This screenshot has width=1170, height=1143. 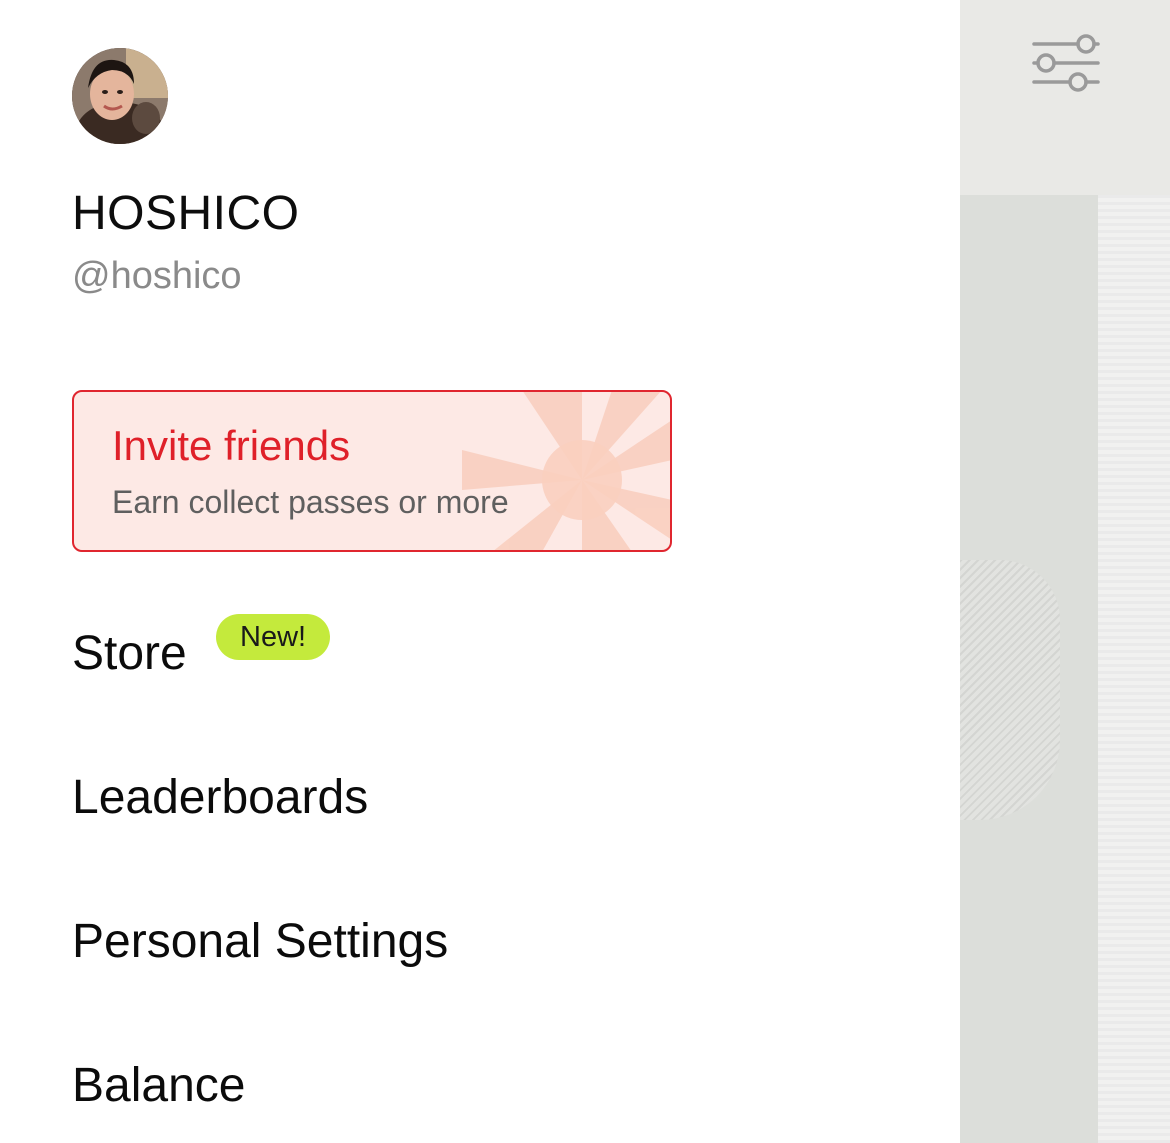 I want to click on menu-item-store: Store, so click(x=129, y=653).